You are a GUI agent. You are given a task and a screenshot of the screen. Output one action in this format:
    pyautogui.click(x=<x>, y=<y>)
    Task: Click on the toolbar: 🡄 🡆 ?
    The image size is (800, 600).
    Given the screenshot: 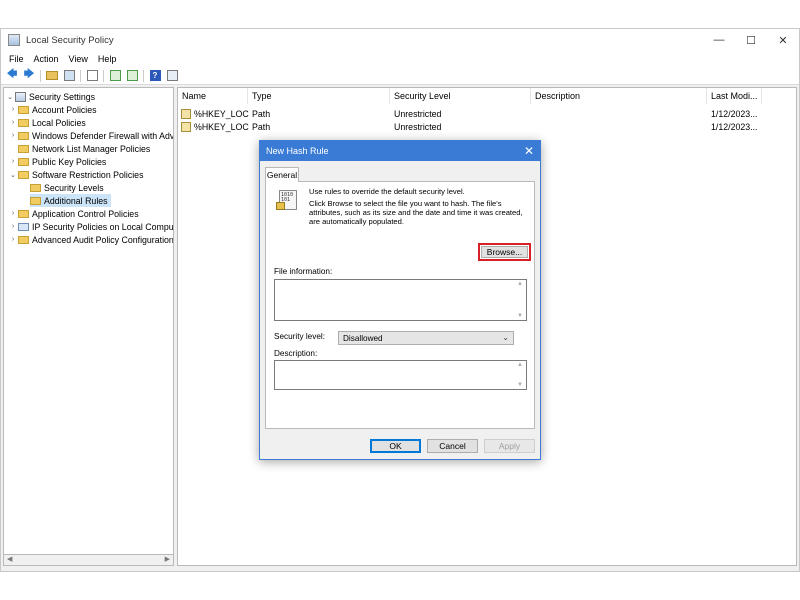 What is the action you would take?
    pyautogui.click(x=400, y=76)
    